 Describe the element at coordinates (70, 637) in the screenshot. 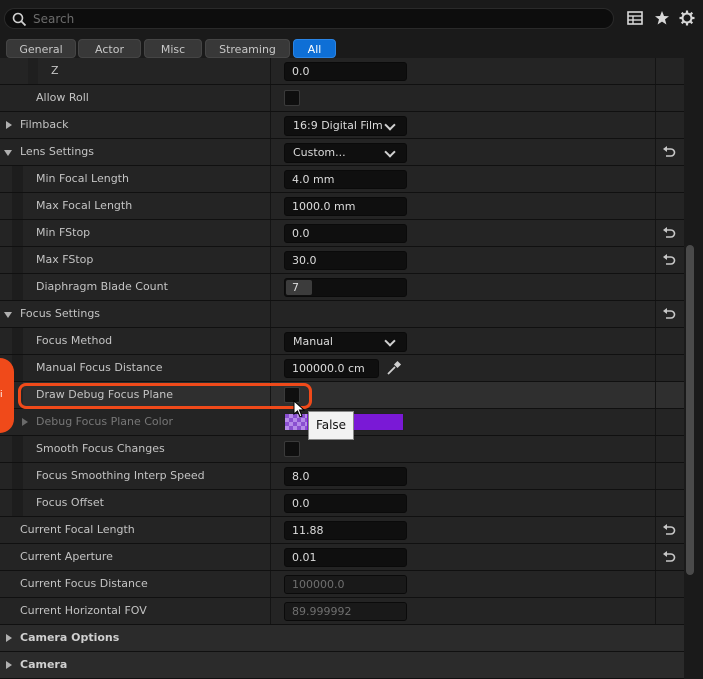

I see `category-label: Camera Options` at that location.